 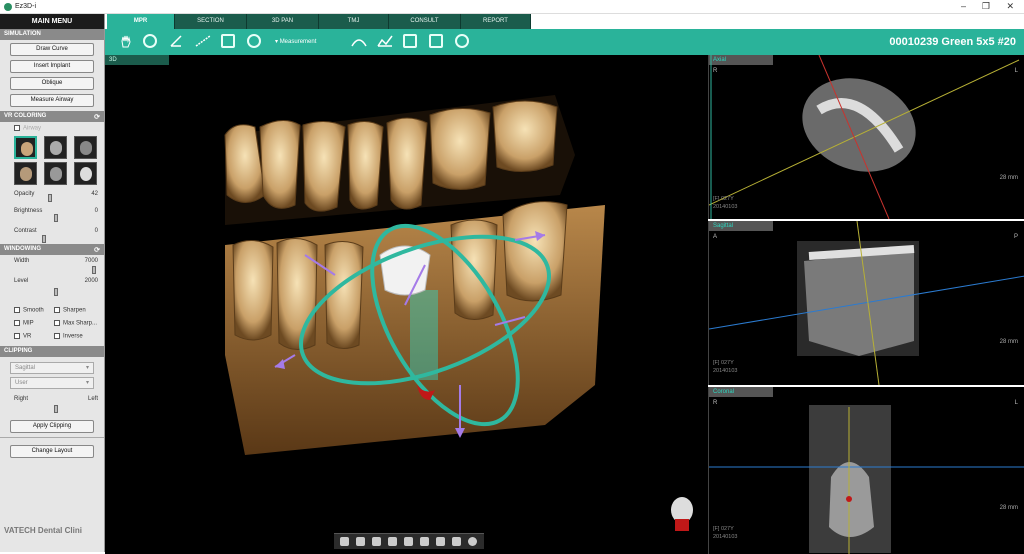 What do you see at coordinates (57, 336) in the screenshot?
I see `inverse-checkbox` at bounding box center [57, 336].